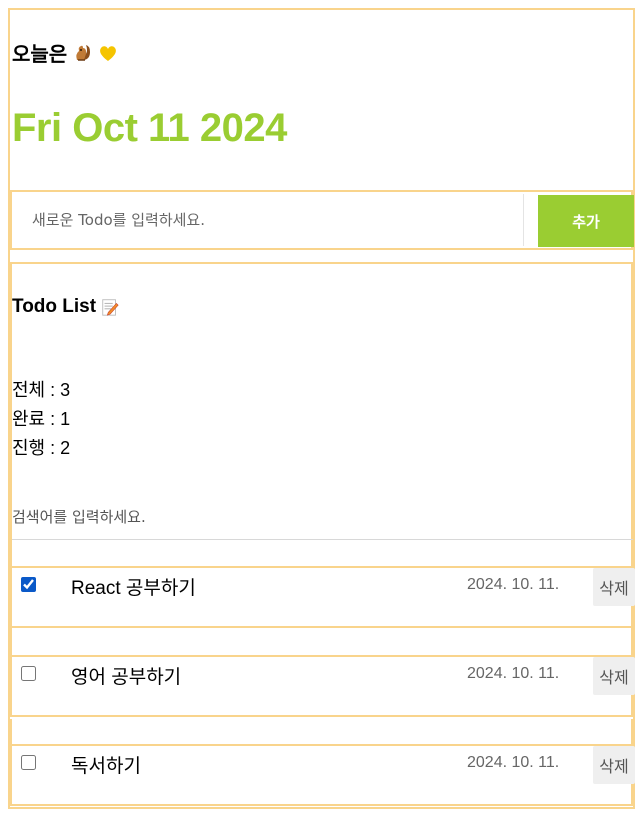 The width and height of the screenshot is (641, 817). I want to click on memo-icon, so click(110, 307).